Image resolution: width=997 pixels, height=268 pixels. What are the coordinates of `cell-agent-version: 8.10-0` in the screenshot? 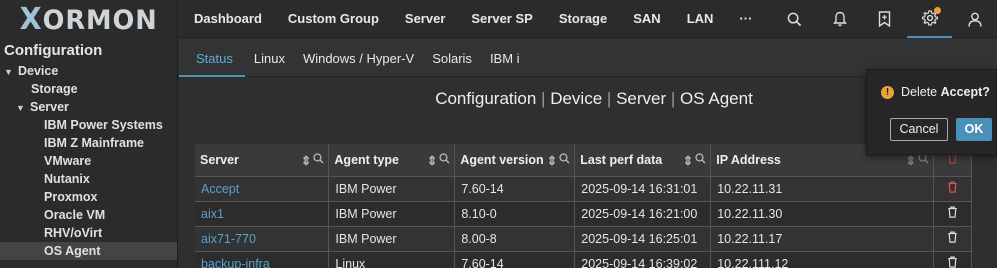 It's located at (515, 213).